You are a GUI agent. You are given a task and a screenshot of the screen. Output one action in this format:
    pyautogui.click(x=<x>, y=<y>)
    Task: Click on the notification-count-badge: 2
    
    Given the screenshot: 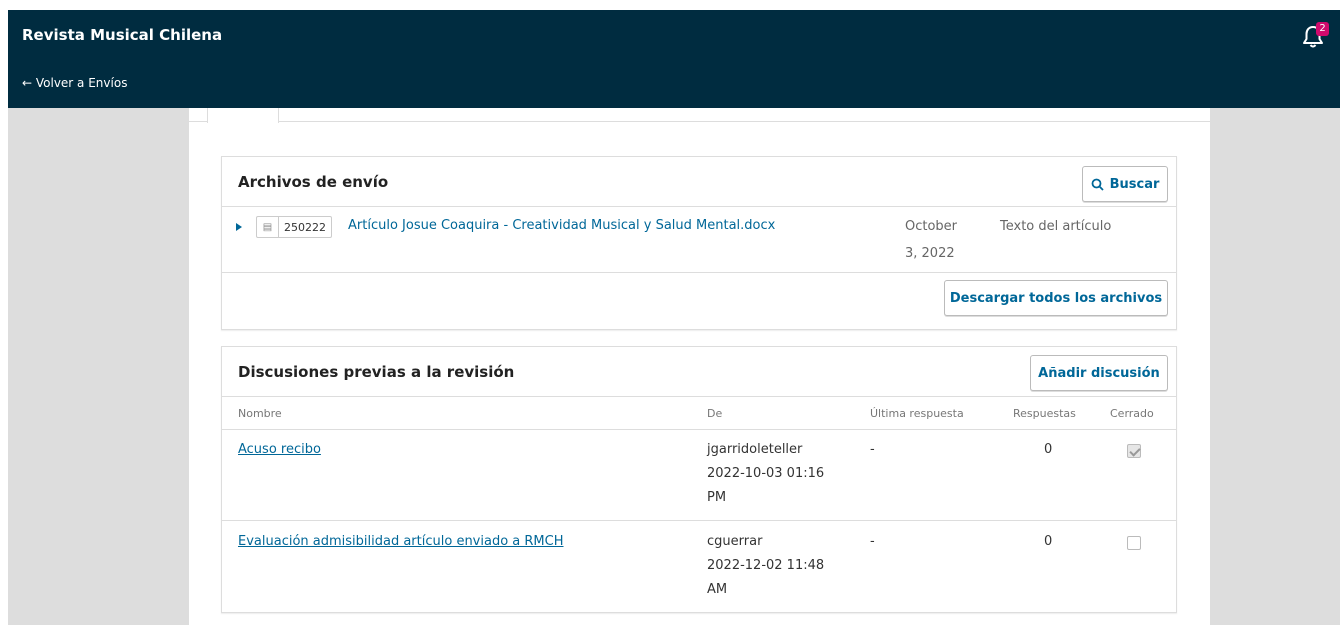 What is the action you would take?
    pyautogui.click(x=1322, y=29)
    